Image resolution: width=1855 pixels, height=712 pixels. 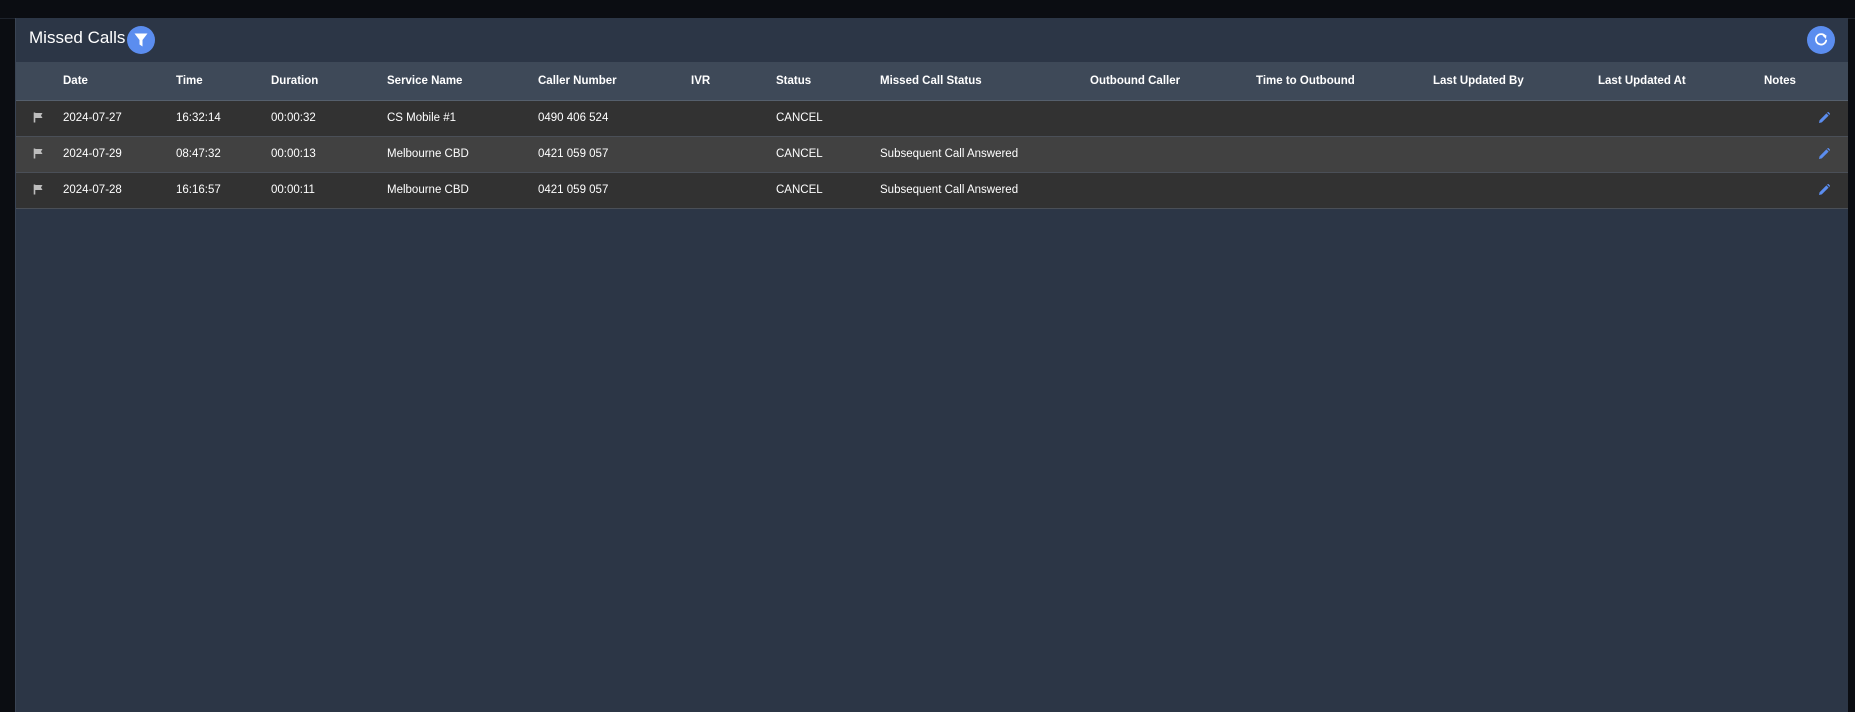 What do you see at coordinates (119, 81) in the screenshot?
I see `column-header-date: Date` at bounding box center [119, 81].